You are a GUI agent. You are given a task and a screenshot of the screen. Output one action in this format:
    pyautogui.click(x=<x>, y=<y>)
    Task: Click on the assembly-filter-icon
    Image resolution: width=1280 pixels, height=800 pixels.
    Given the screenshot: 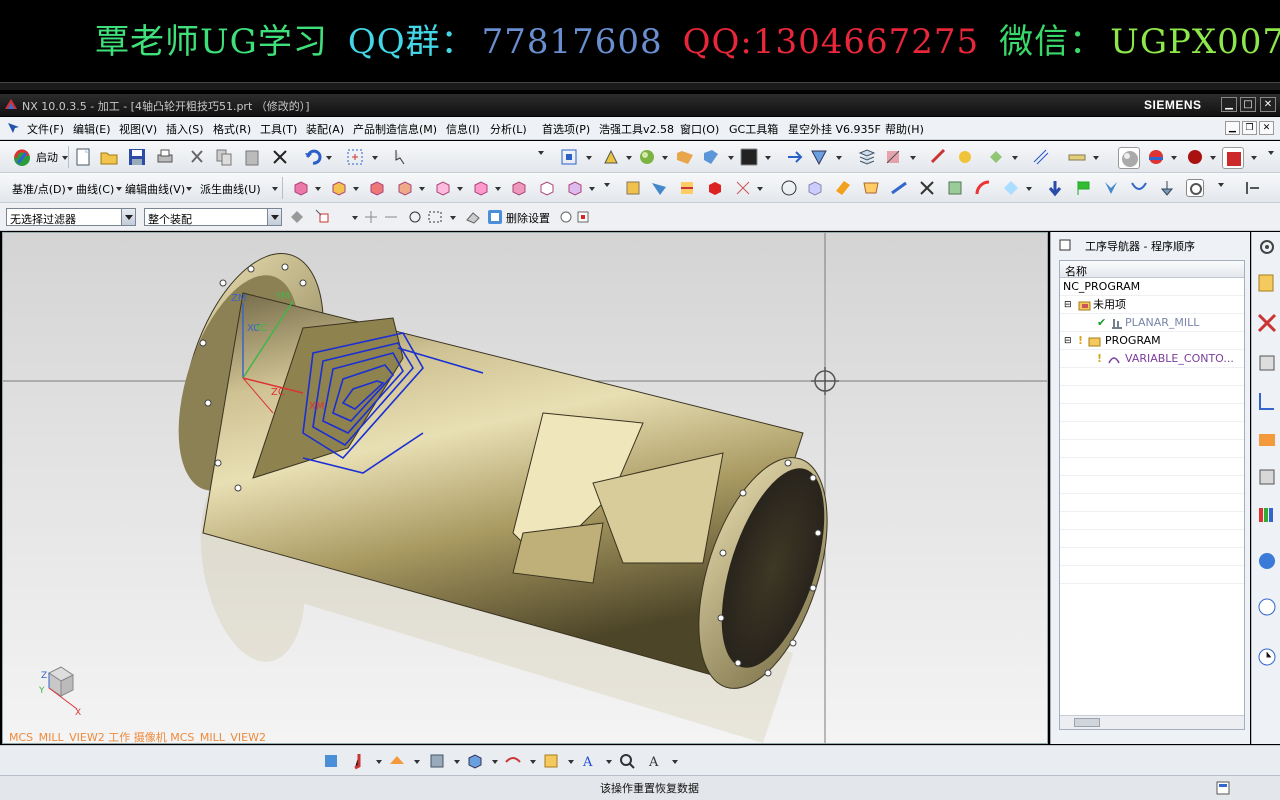 What is the action you would take?
    pyautogui.click(x=297, y=217)
    